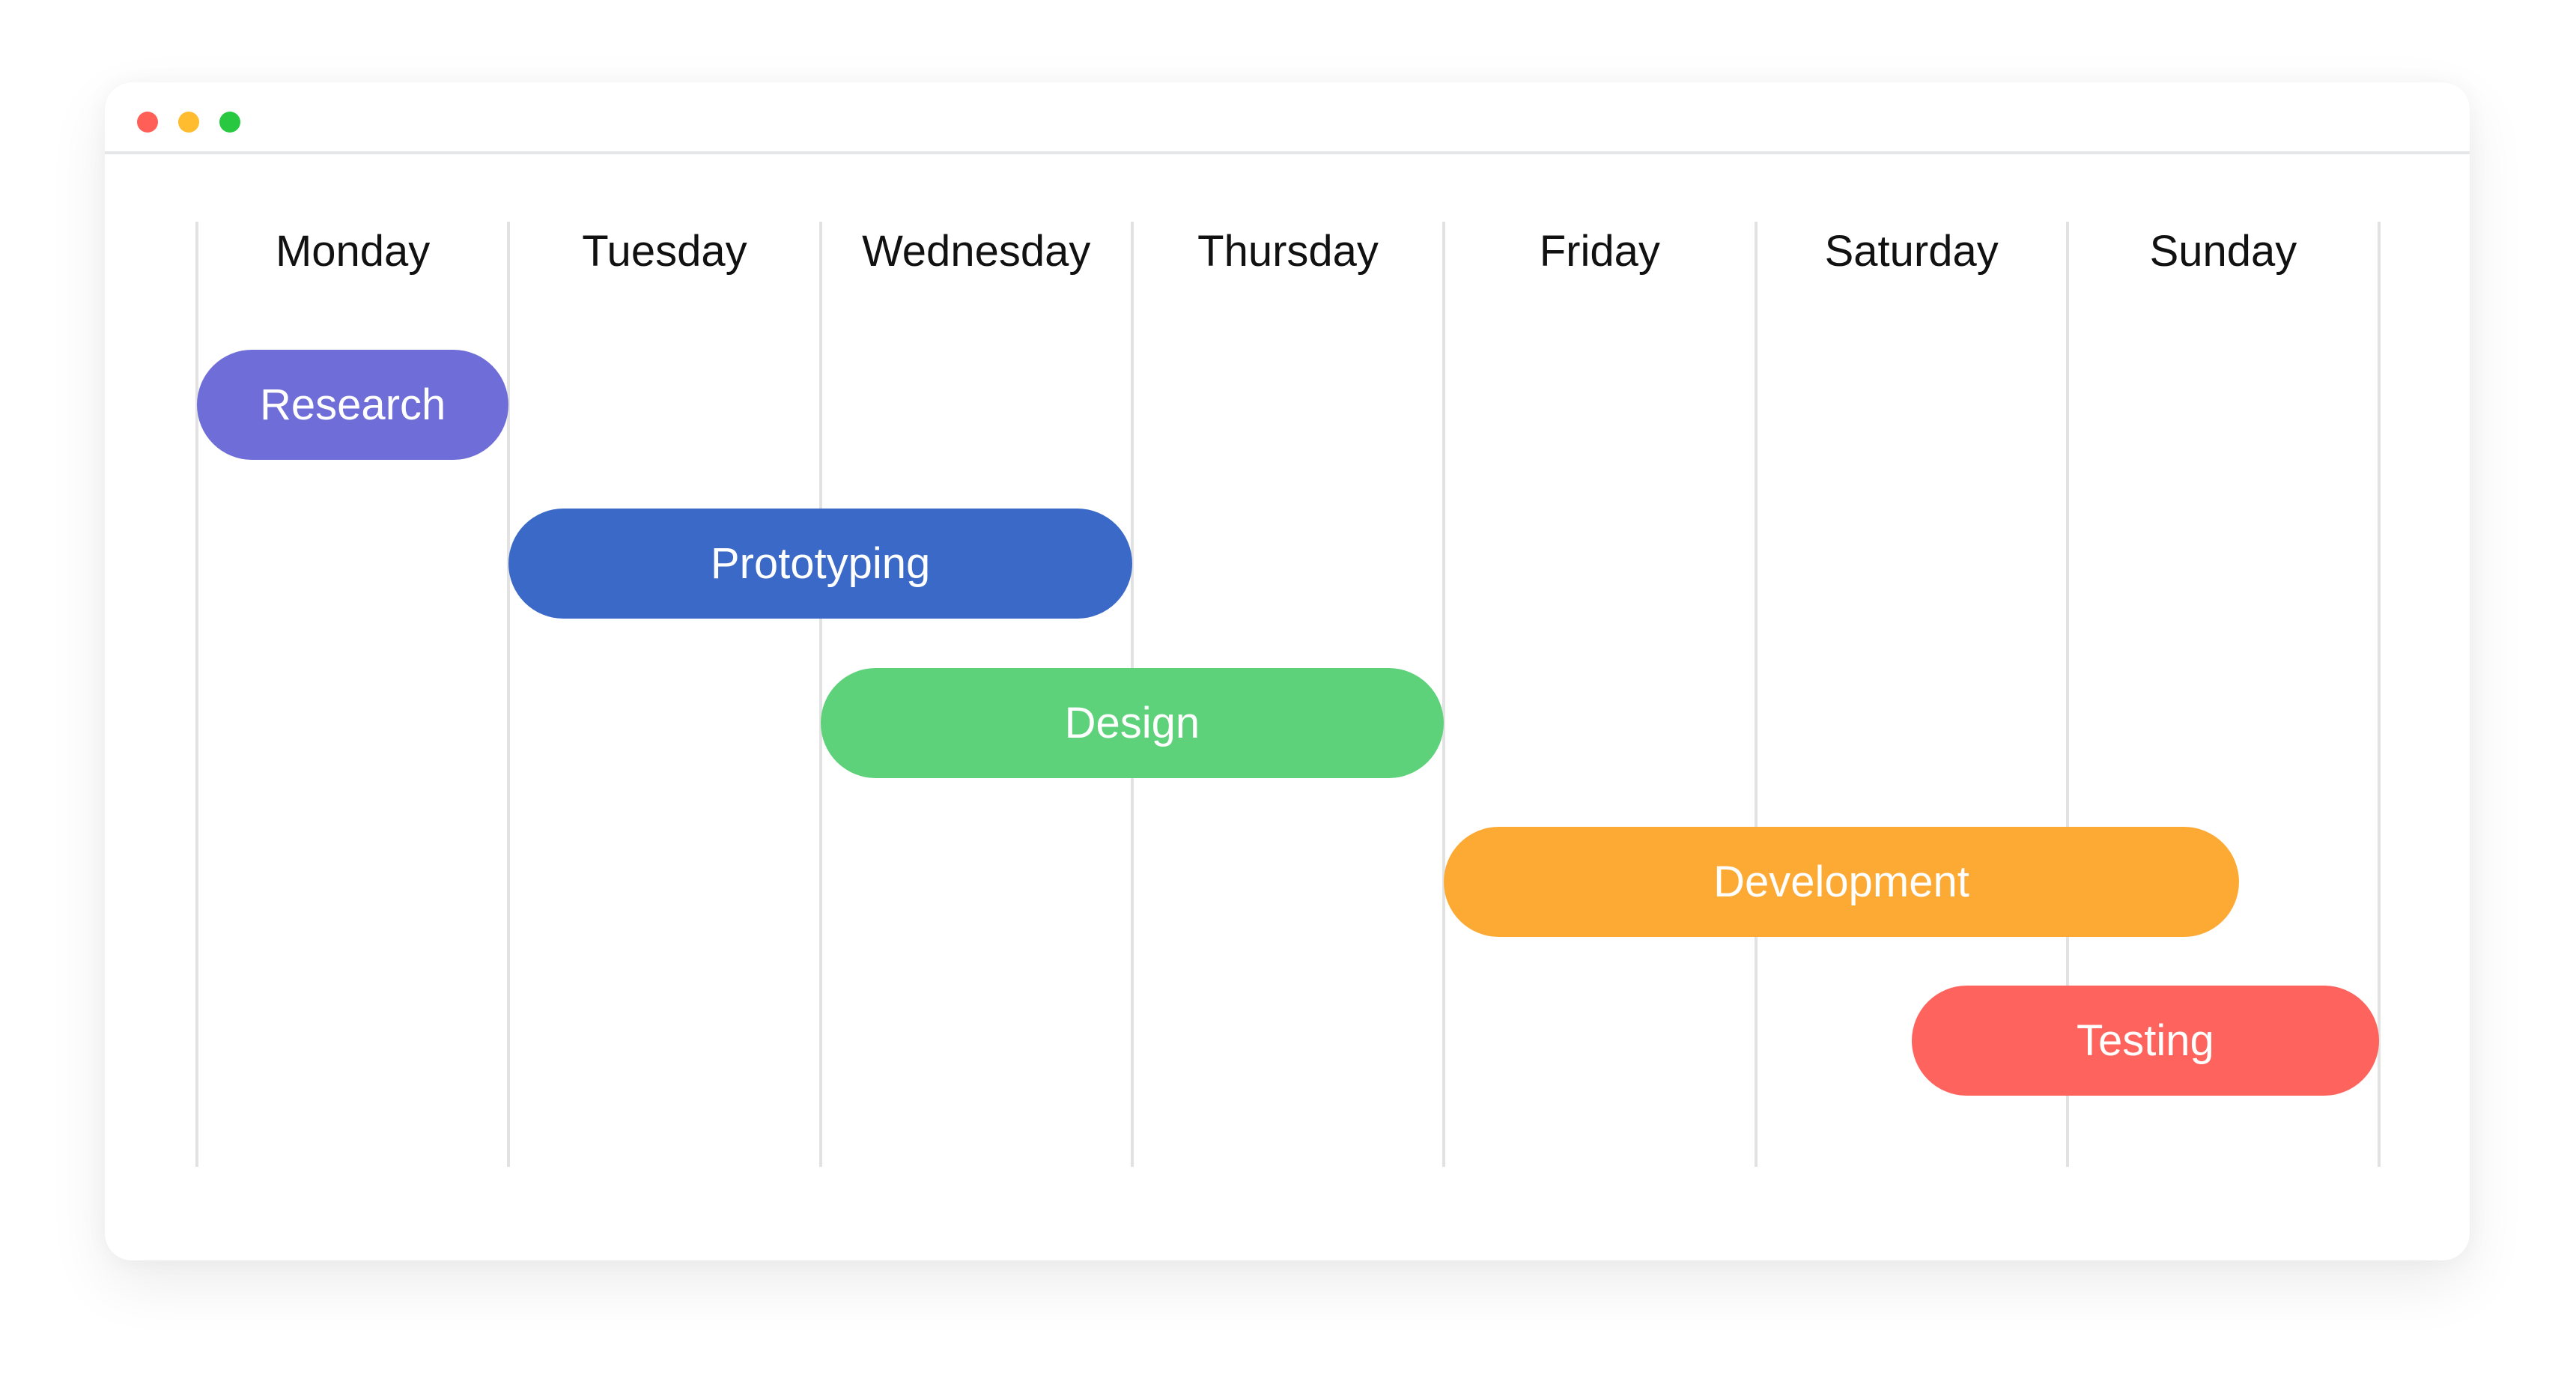  Describe the element at coordinates (976, 251) in the screenshot. I see `day-header: Wednesday` at that location.